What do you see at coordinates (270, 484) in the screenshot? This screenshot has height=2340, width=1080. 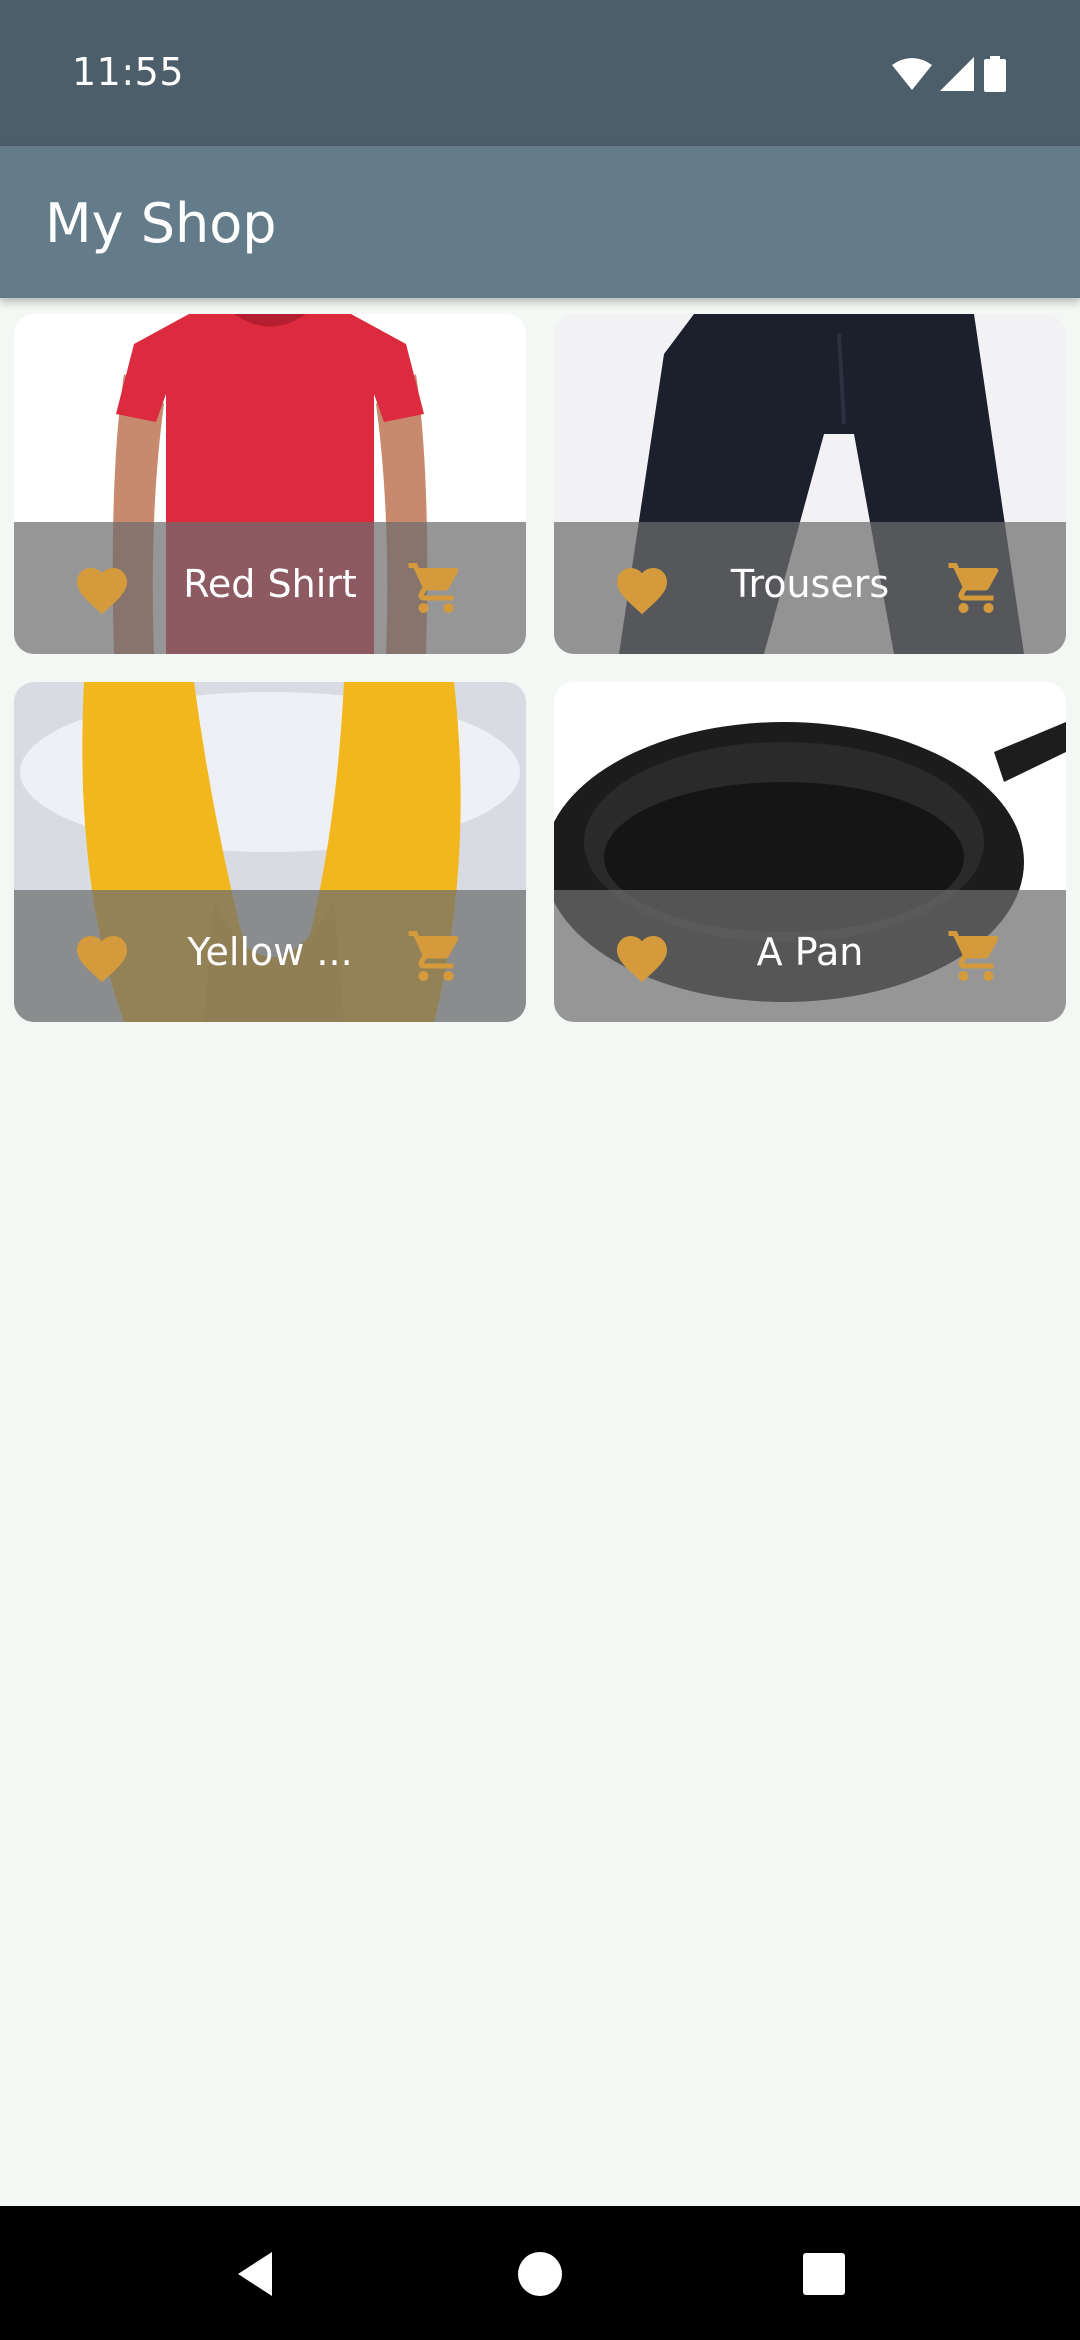 I see `product-card: Red Shirt` at bounding box center [270, 484].